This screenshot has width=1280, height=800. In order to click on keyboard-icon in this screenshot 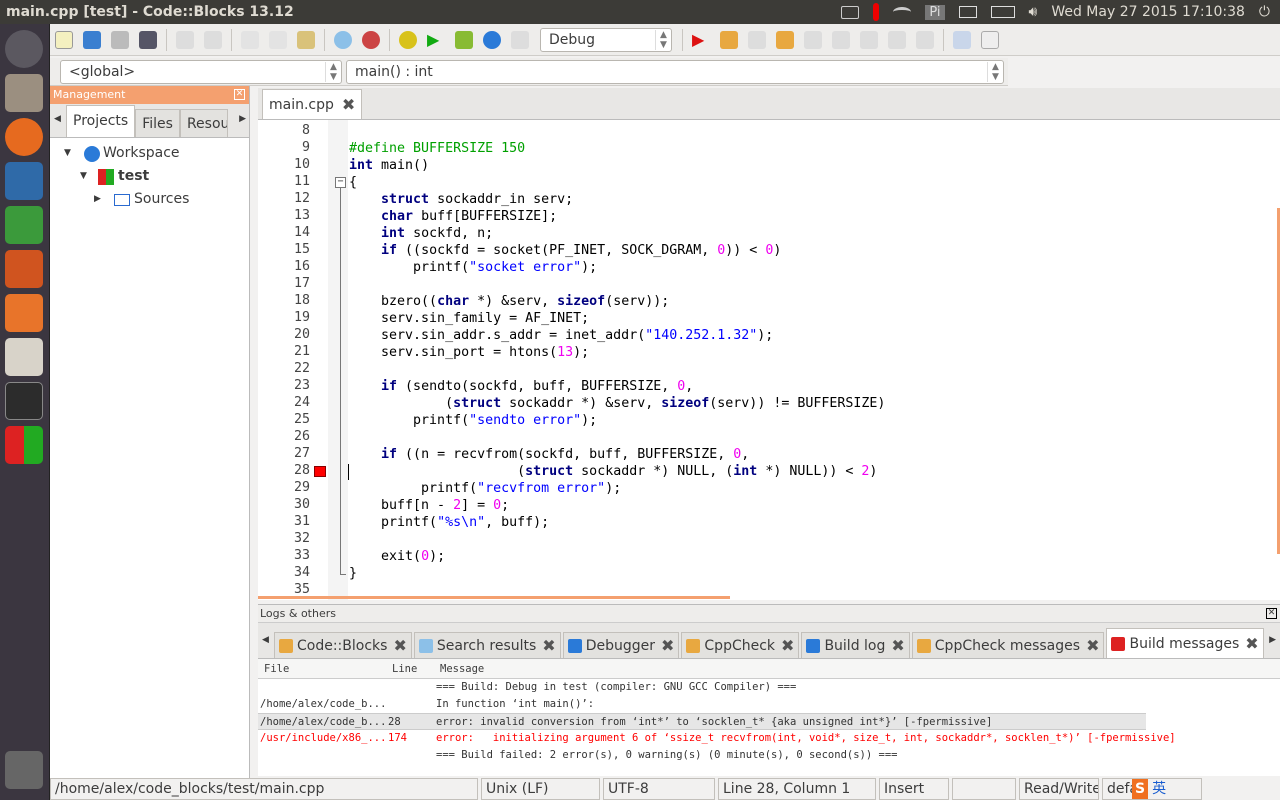, I will do `click(850, 12)`.